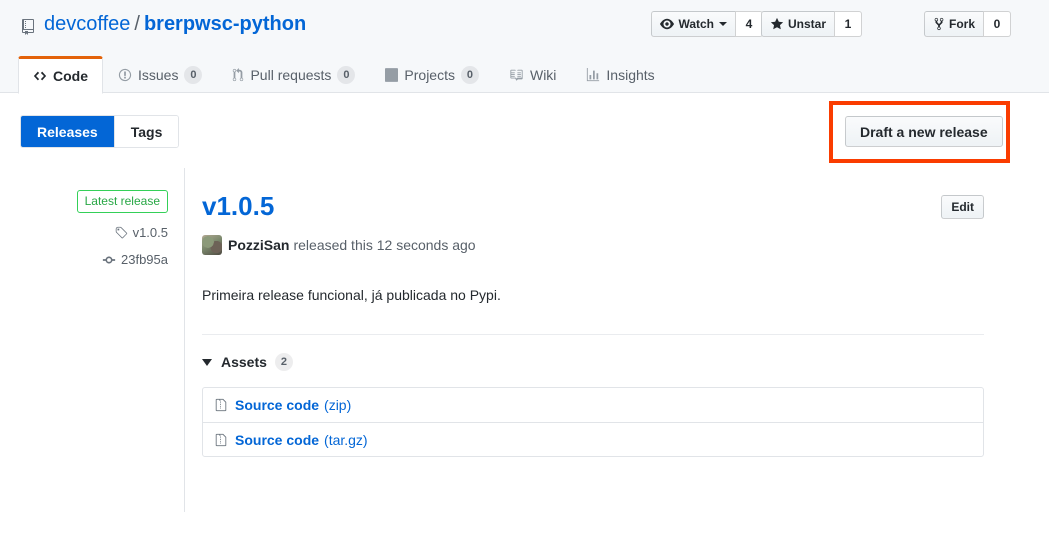 The height and width of the screenshot is (550, 1057). I want to click on tab-projects-count: 0, so click(469, 75).